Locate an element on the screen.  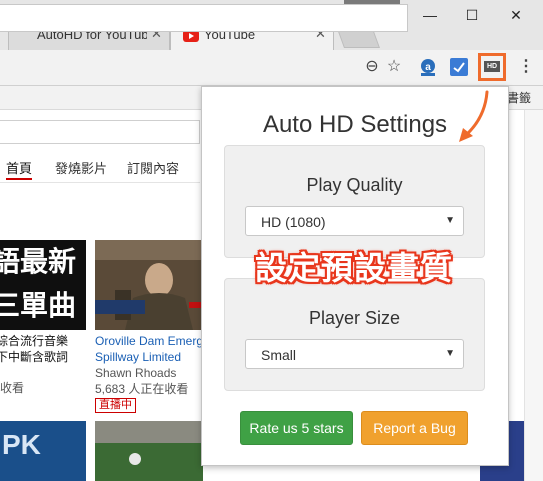
zoom-icon: ⊖ is located at coordinates (372, 67).